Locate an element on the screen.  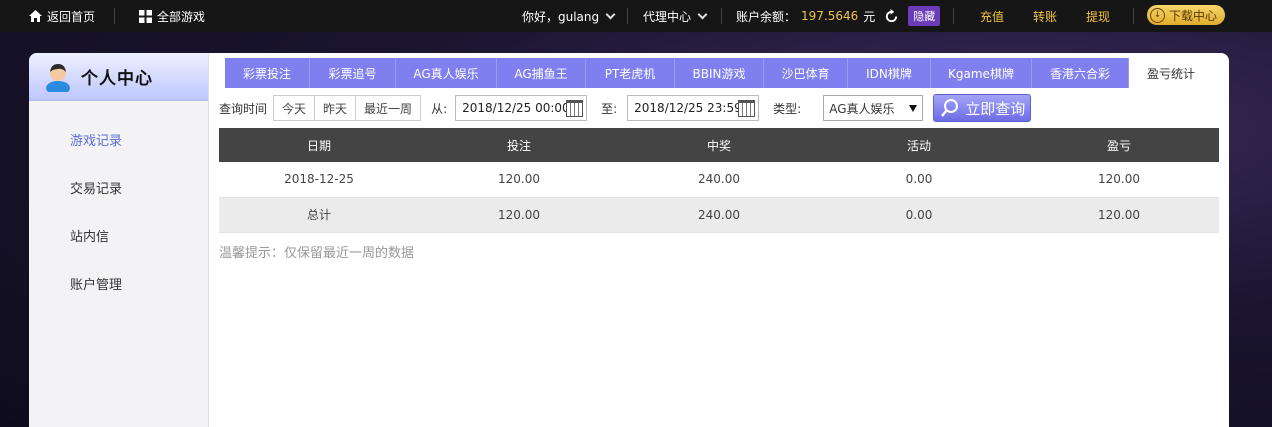
total-win: 240.00 is located at coordinates (719, 215).